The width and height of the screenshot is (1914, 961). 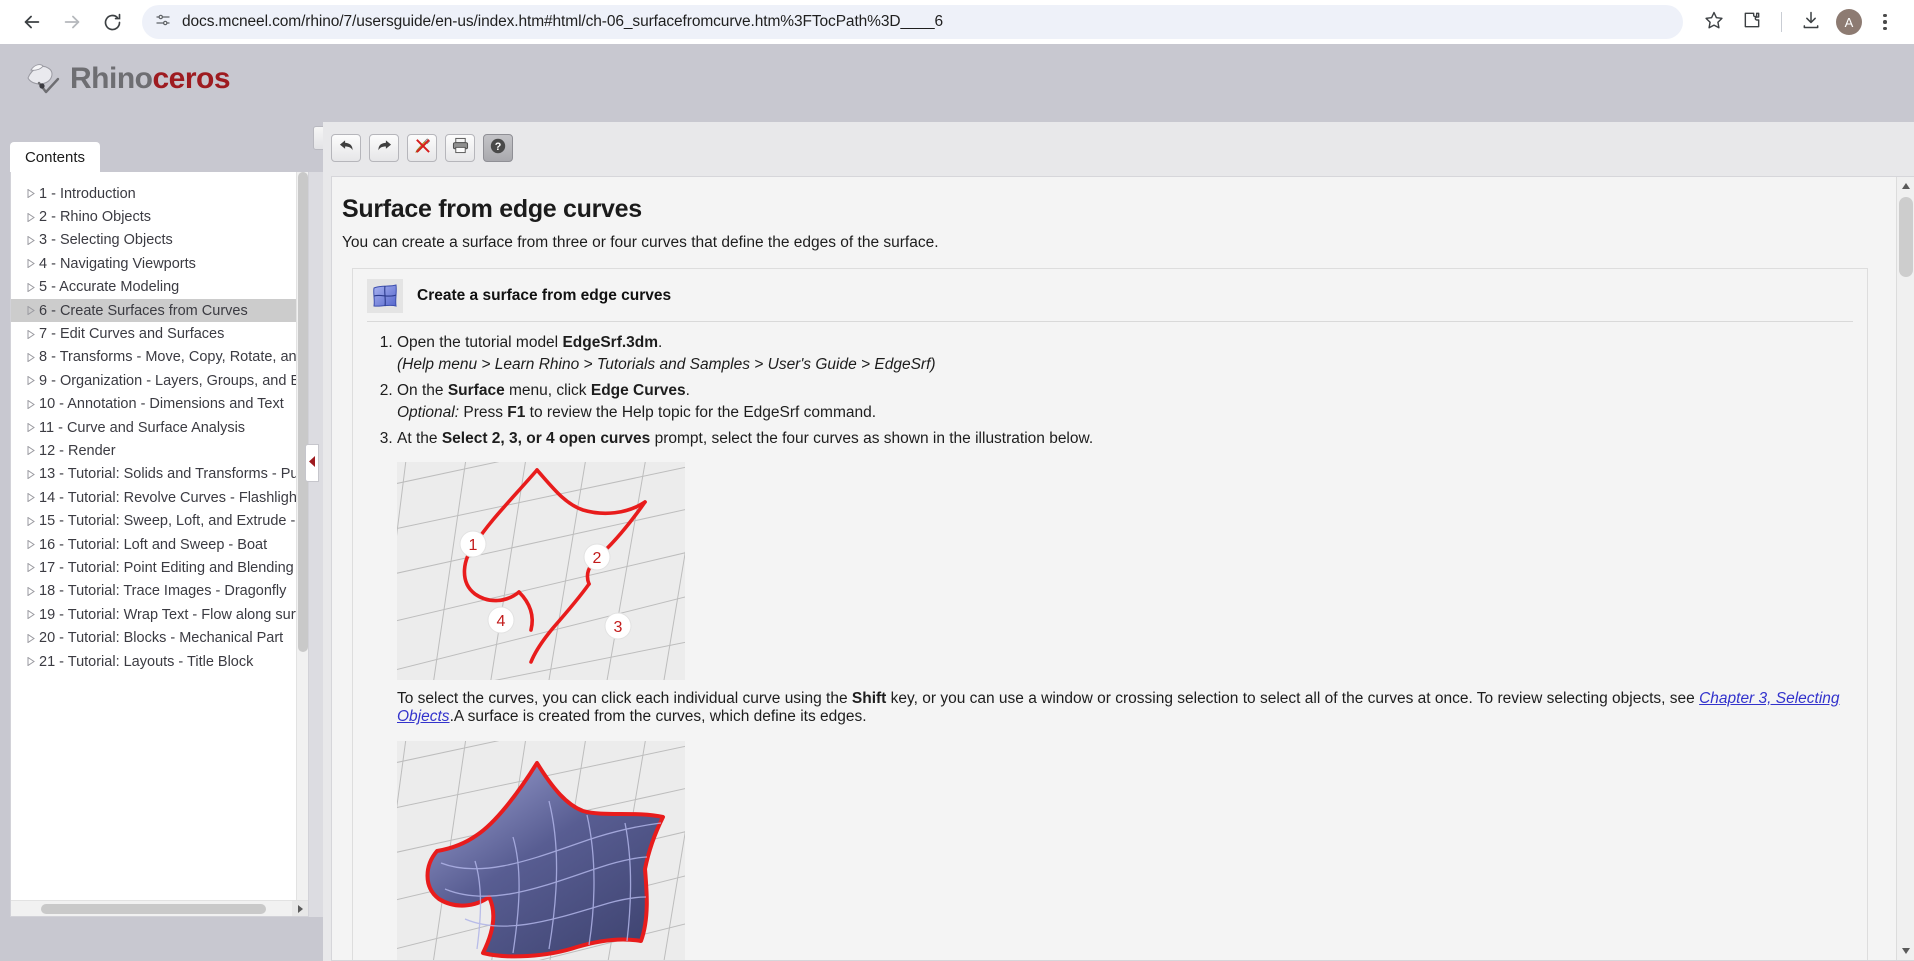 I want to click on doc-scroll-up-button, so click(x=1905, y=186).